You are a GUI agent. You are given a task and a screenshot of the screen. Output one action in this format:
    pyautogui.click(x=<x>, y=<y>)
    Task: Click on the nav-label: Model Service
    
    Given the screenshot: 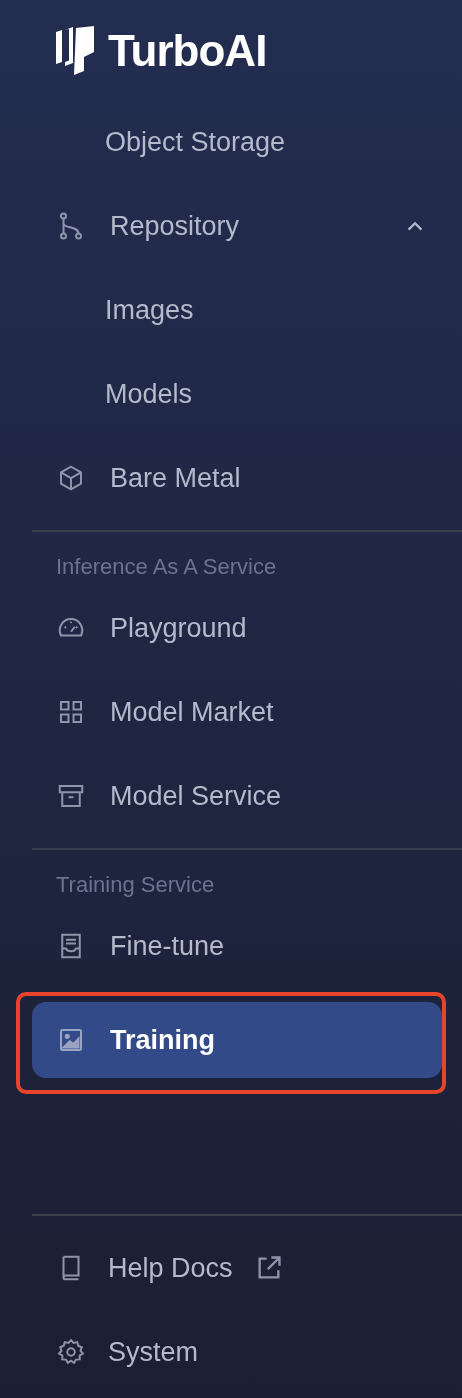 What is the action you would take?
    pyautogui.click(x=196, y=796)
    